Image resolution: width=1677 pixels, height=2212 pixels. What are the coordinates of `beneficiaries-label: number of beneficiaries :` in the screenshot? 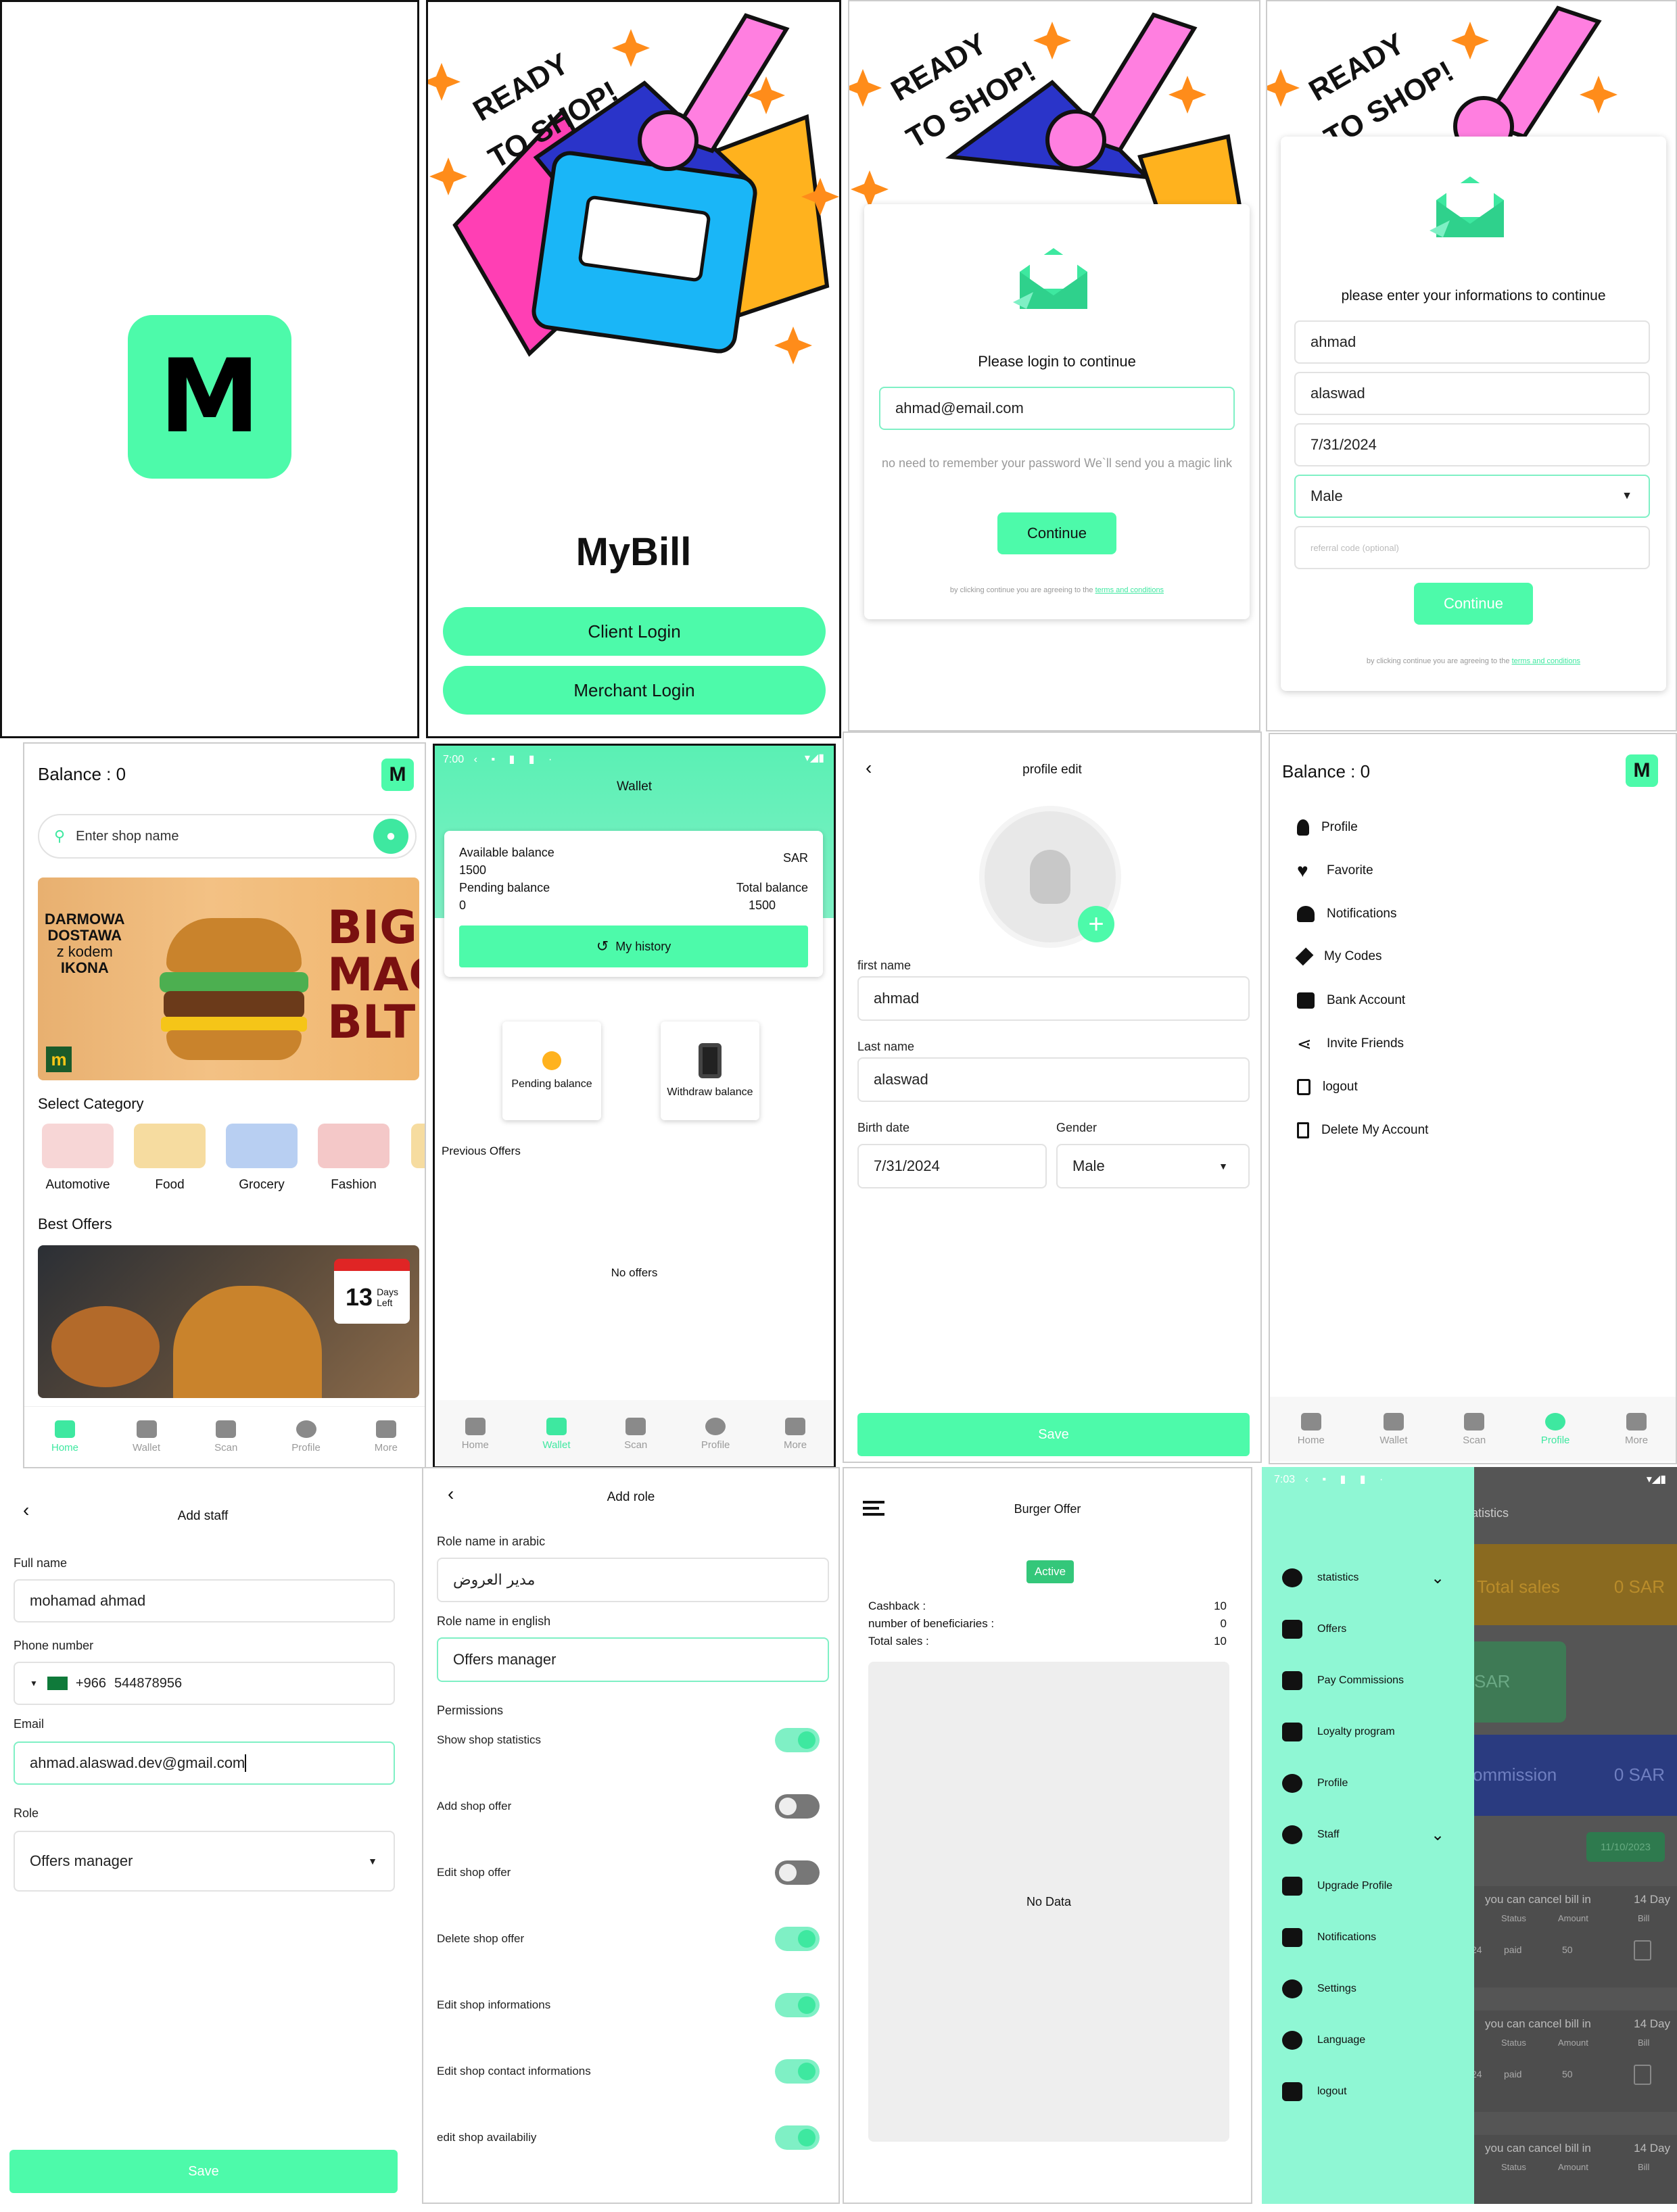 It's located at (932, 1623).